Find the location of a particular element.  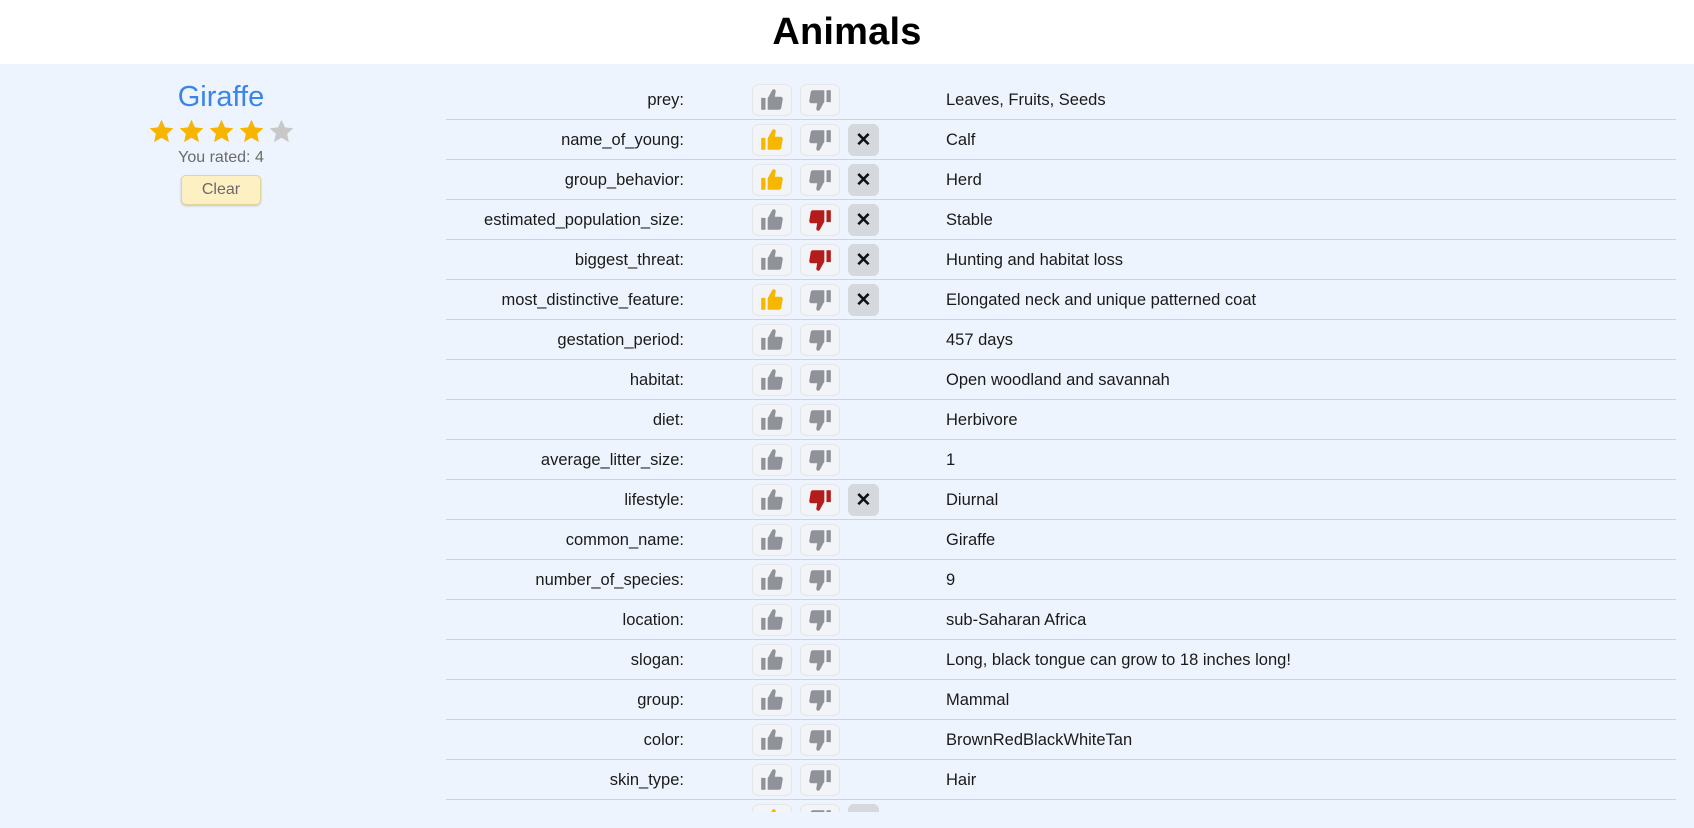

attribute-value: Elongated neck and unique patterned coat is located at coordinates (1101, 300).